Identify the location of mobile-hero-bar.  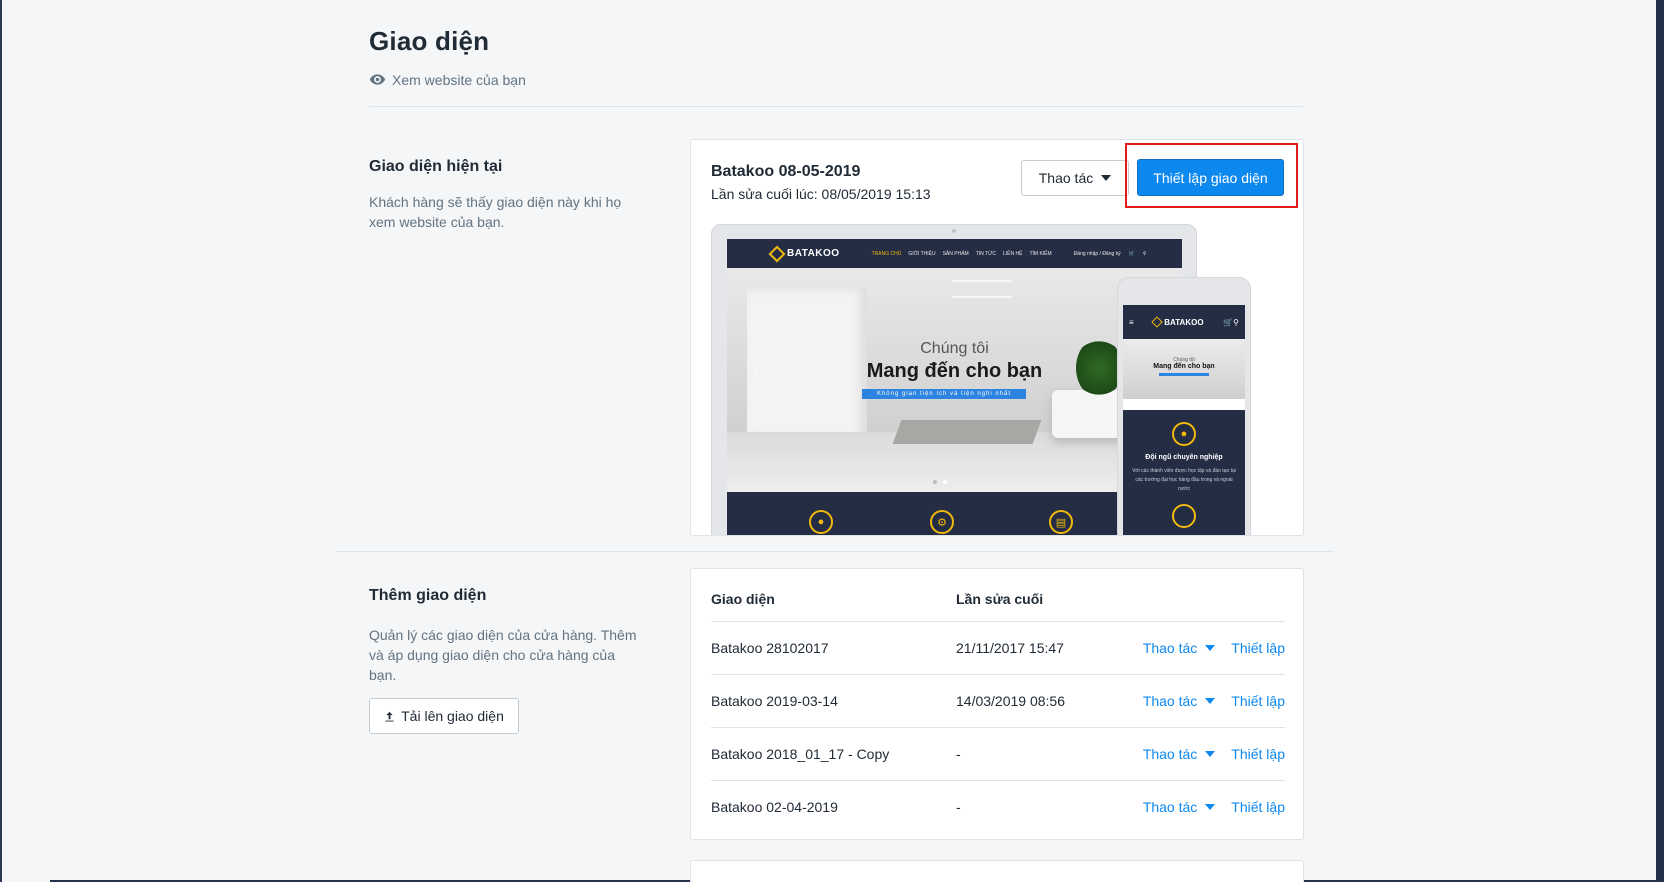
(1184, 374).